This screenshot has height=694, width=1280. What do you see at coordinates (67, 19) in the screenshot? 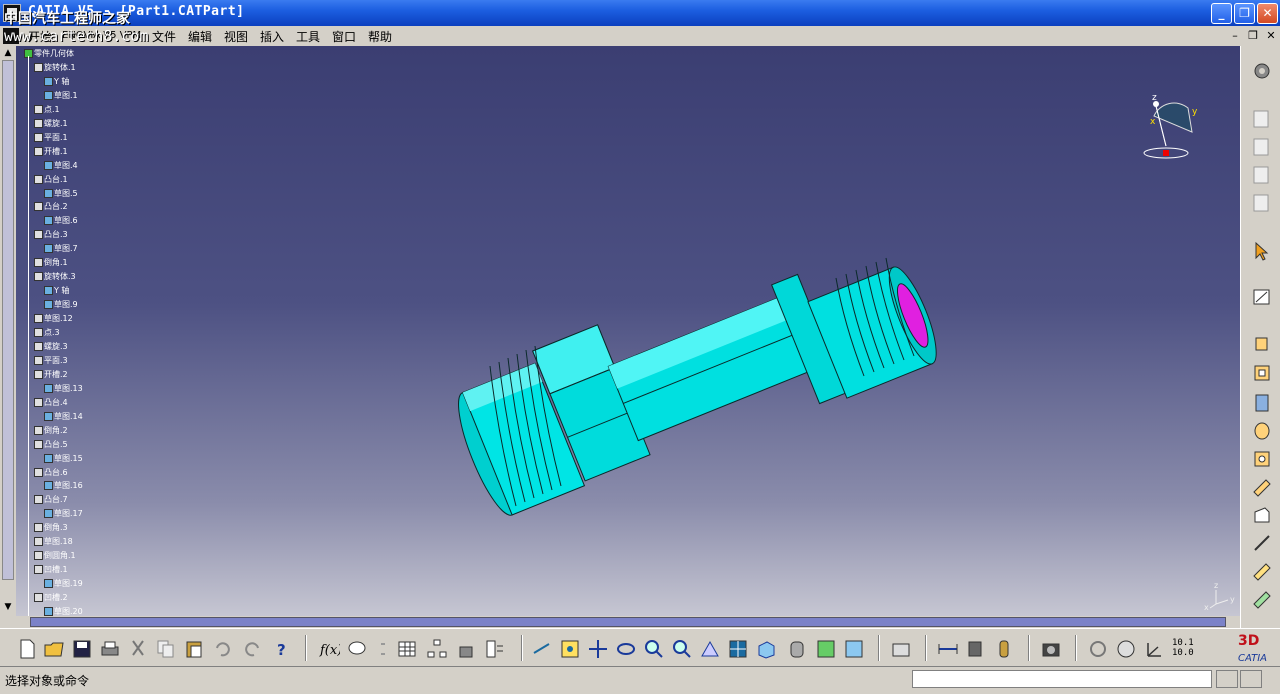
I see `watermark-text: 中国汽车工程师之家` at bounding box center [67, 19].